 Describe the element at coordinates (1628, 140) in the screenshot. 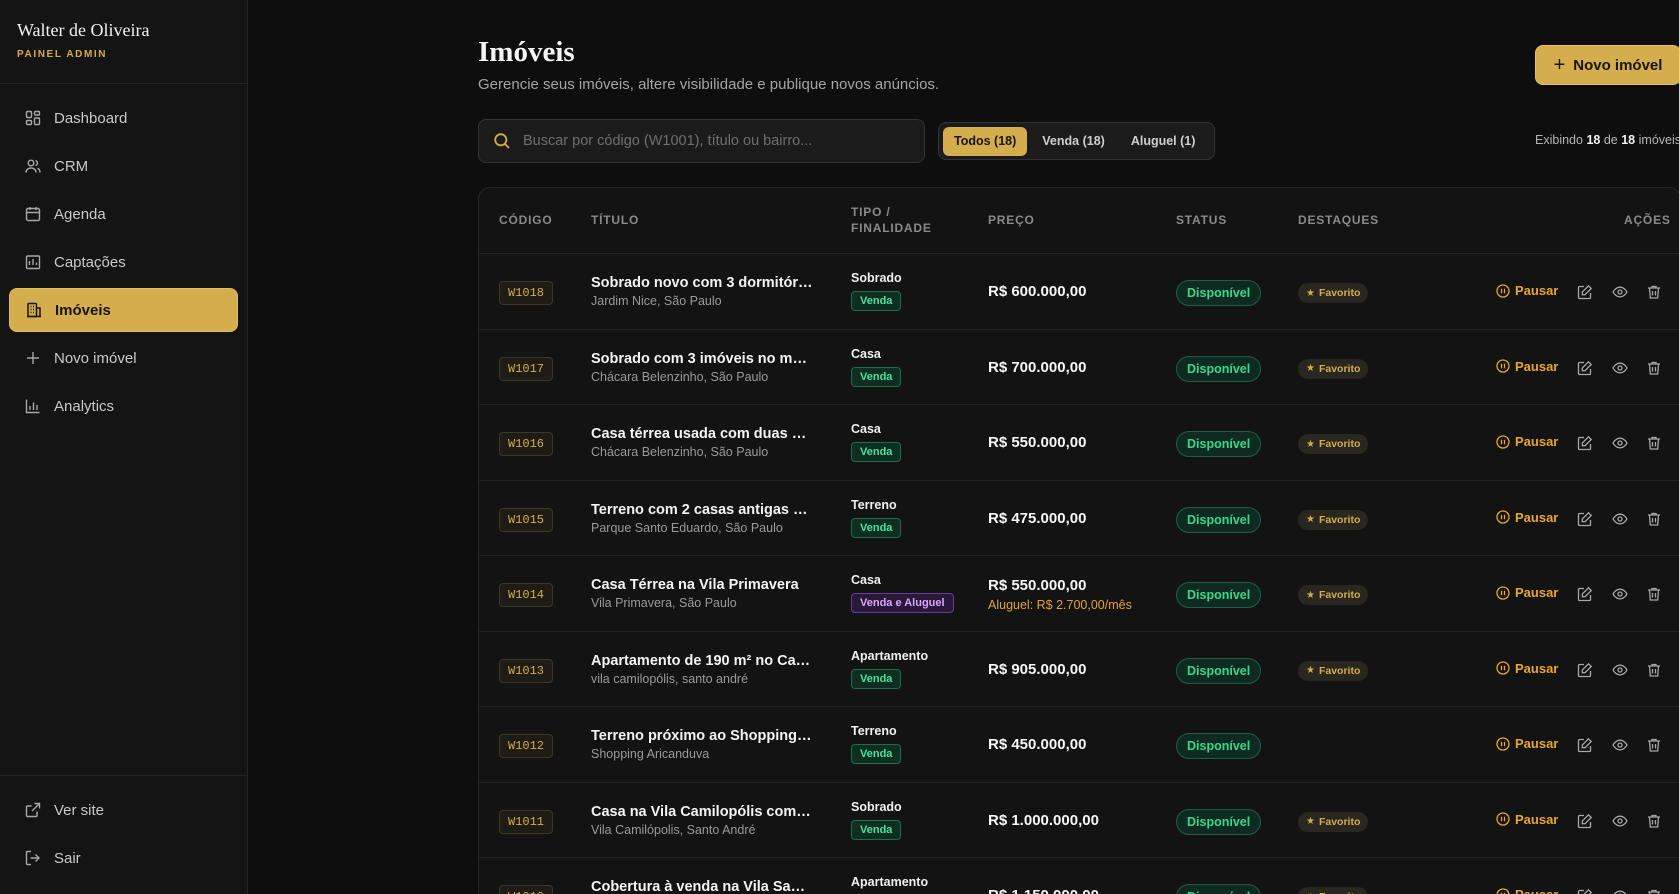

I see `count-total: 18` at that location.